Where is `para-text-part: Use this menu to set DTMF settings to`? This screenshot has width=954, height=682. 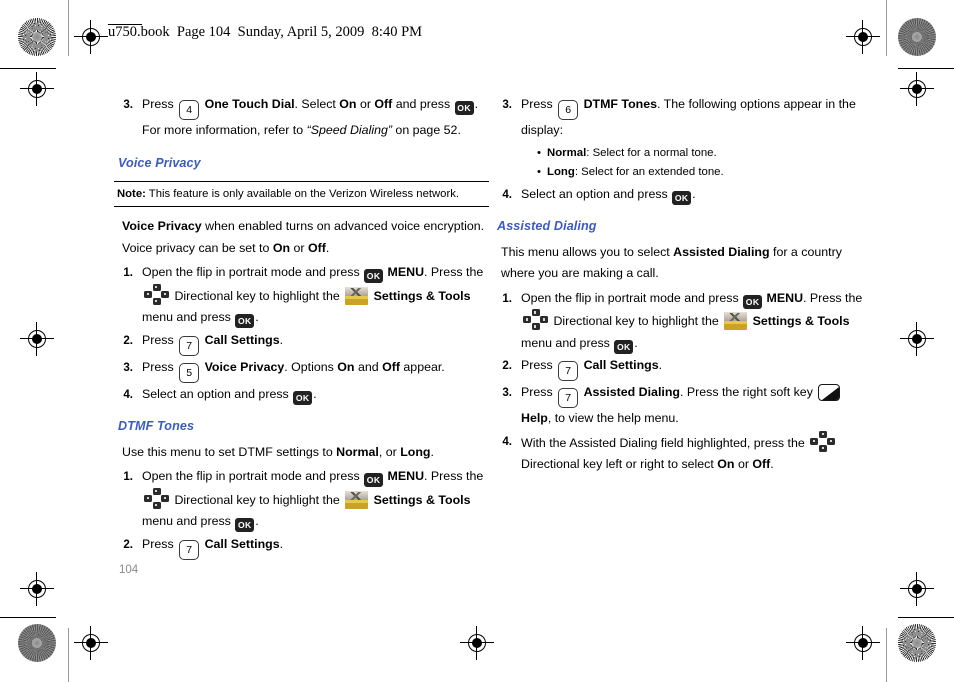
para-text-part: Use this menu to set DTMF settings to is located at coordinates (229, 451).